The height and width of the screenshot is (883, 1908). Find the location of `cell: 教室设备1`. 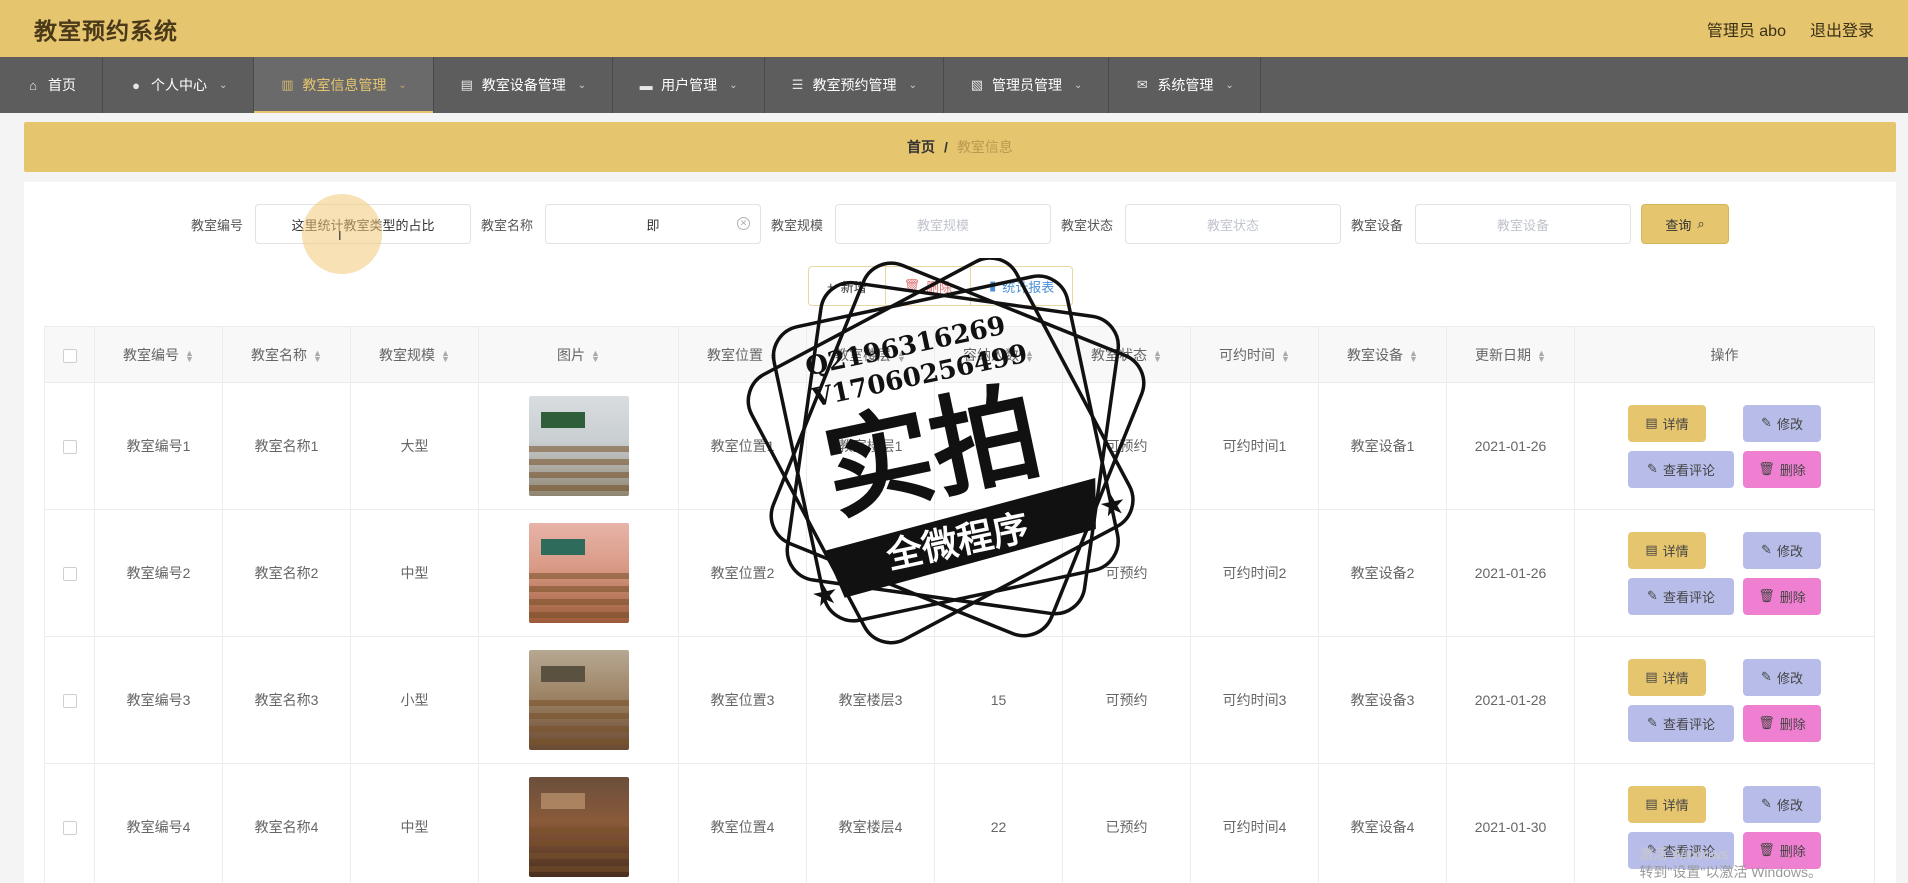

cell: 教室设备1 is located at coordinates (1382, 446).